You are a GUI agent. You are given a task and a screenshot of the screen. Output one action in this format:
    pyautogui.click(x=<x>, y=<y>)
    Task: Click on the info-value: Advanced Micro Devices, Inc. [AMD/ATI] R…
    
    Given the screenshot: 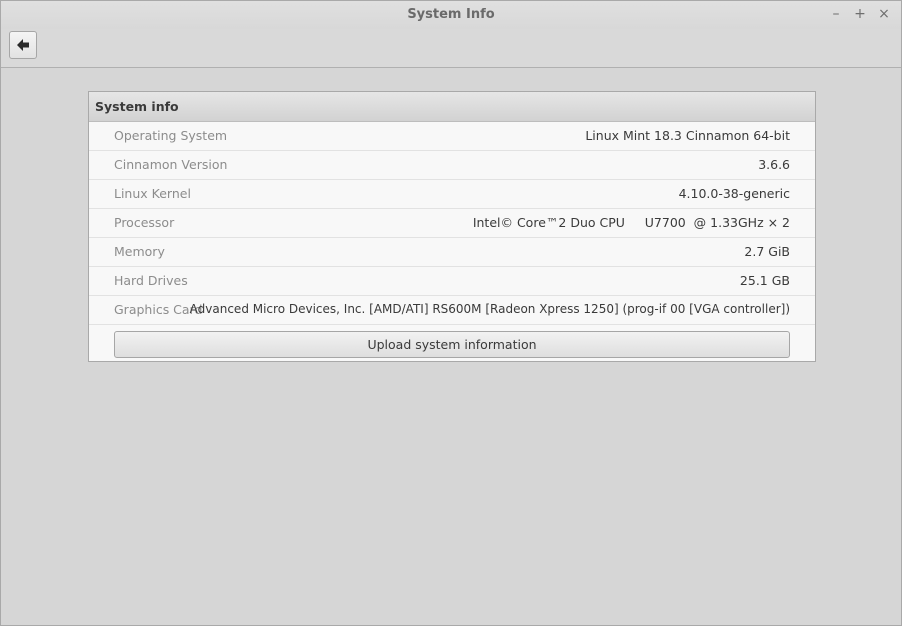 What is the action you would take?
    pyautogui.click(x=489, y=309)
    